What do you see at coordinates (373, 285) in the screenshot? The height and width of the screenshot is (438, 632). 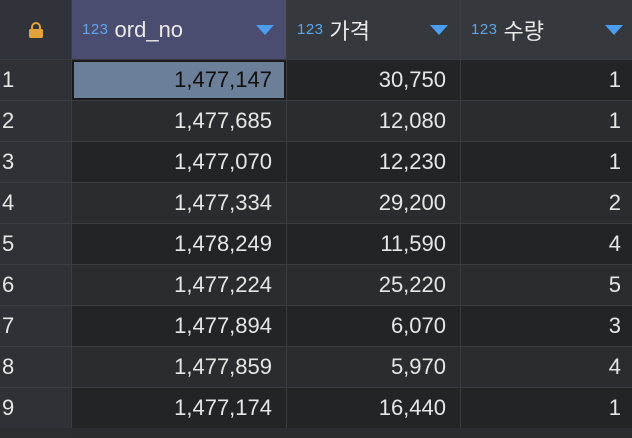 I see `cell-price: 25,220` at bounding box center [373, 285].